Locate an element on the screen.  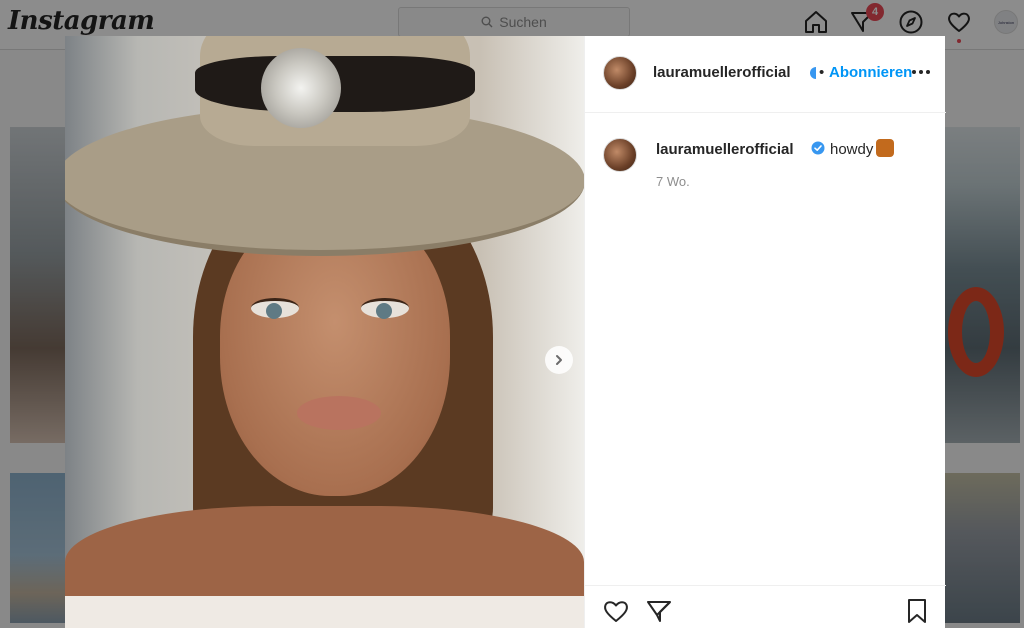
follow-button: Abonnieren is located at coordinates (870, 72).